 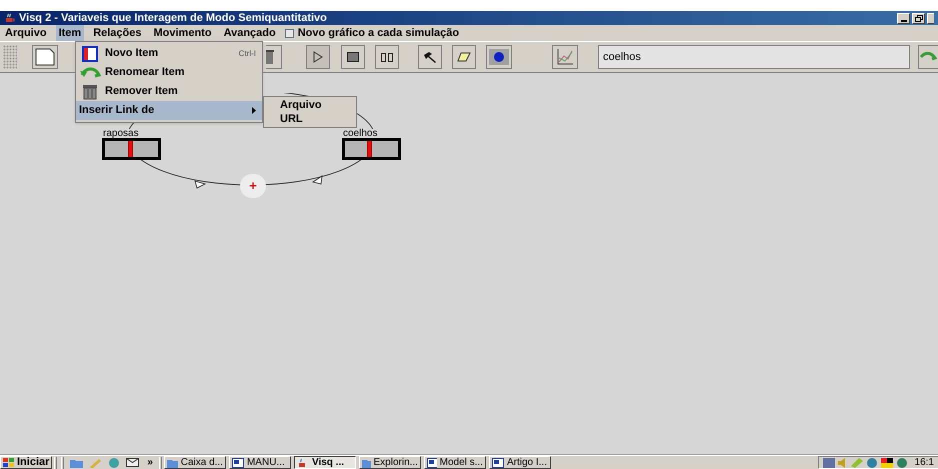 I want to click on pause-button, so click(x=387, y=57).